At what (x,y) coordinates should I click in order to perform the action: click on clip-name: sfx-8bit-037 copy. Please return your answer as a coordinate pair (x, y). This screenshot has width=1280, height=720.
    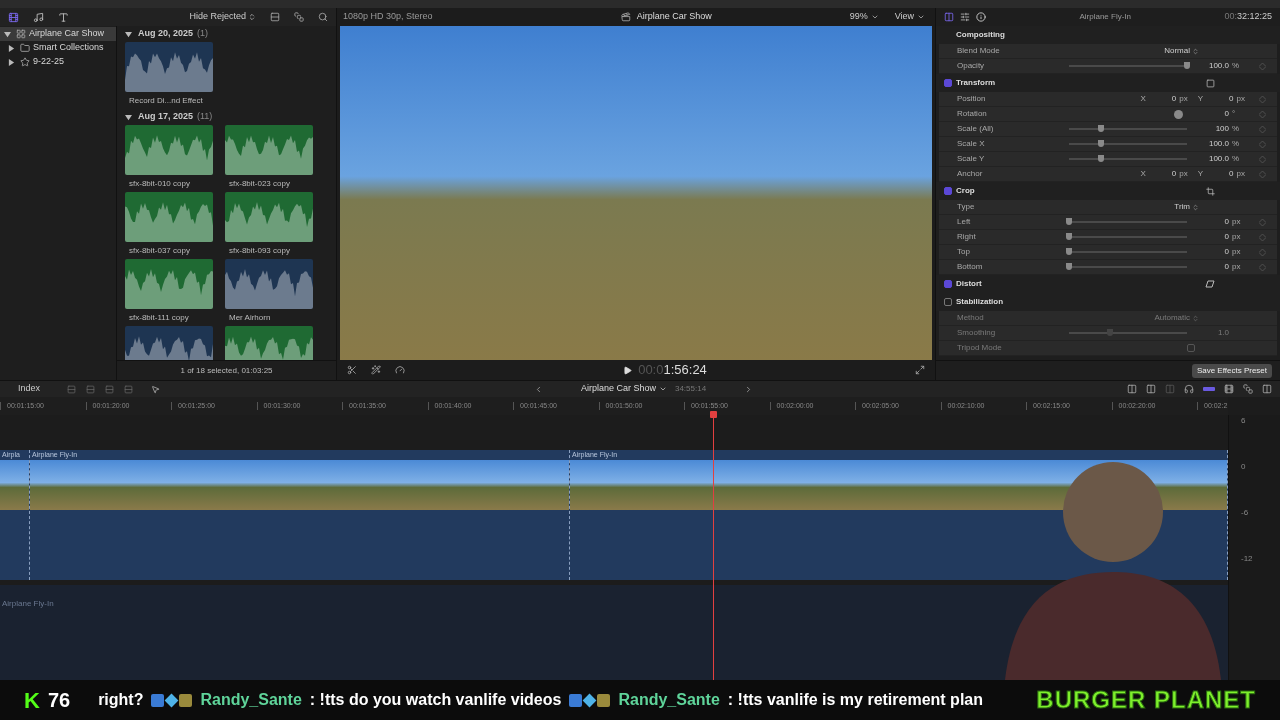
    Looking at the image, I should click on (159, 251).